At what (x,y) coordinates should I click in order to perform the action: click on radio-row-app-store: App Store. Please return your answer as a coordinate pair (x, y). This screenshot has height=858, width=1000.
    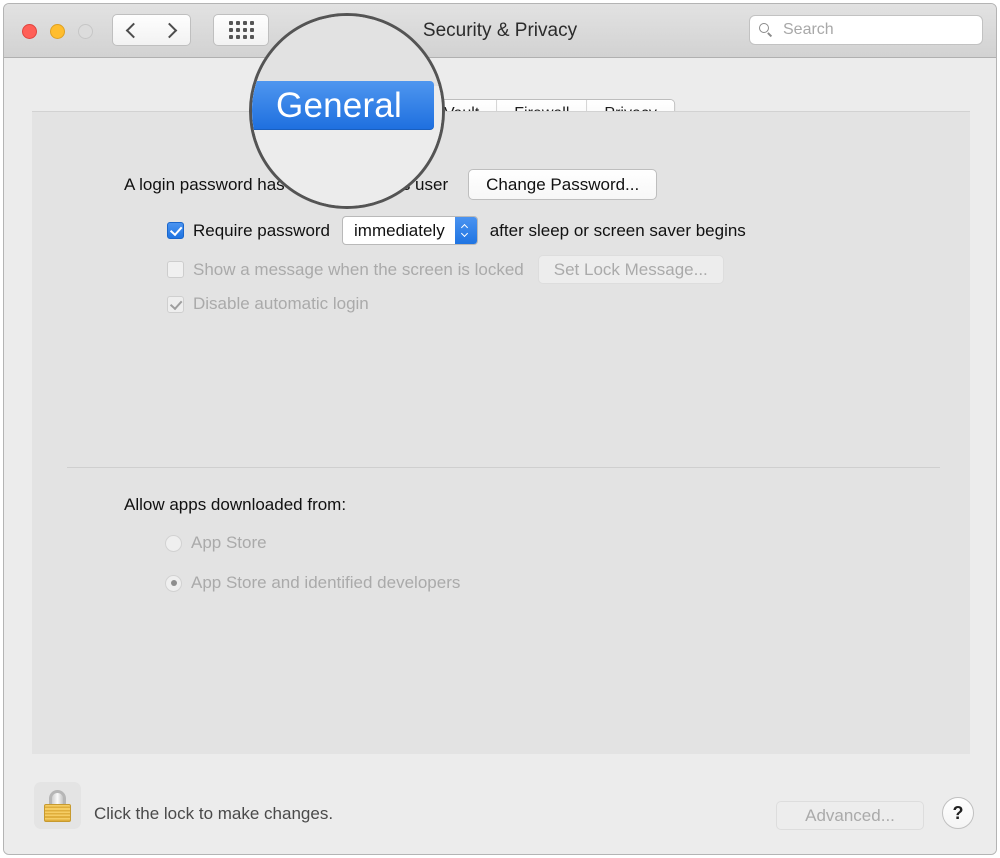
    Looking at the image, I should click on (216, 543).